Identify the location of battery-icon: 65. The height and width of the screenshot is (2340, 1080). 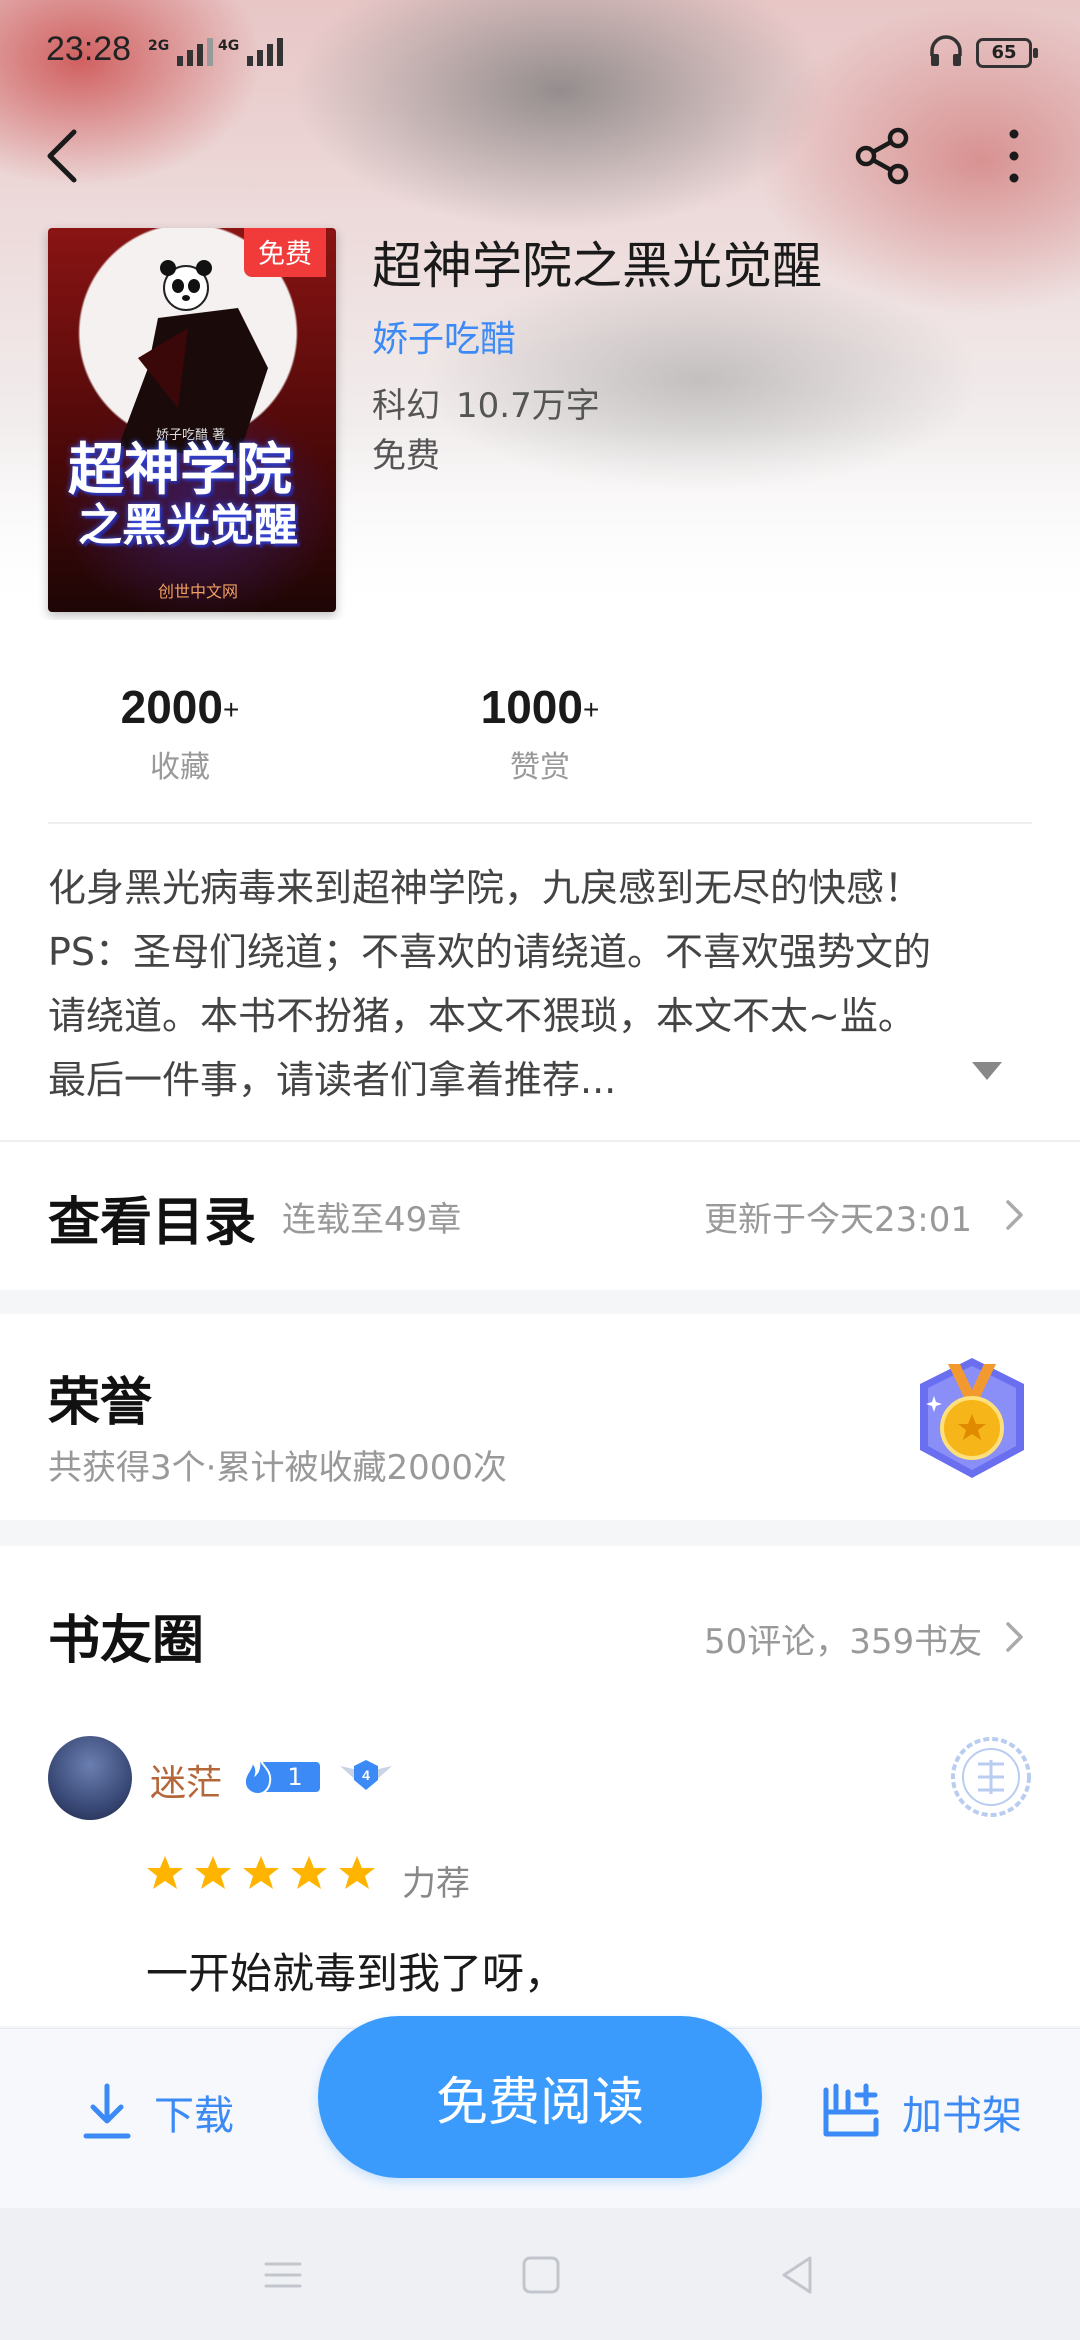
(1007, 53).